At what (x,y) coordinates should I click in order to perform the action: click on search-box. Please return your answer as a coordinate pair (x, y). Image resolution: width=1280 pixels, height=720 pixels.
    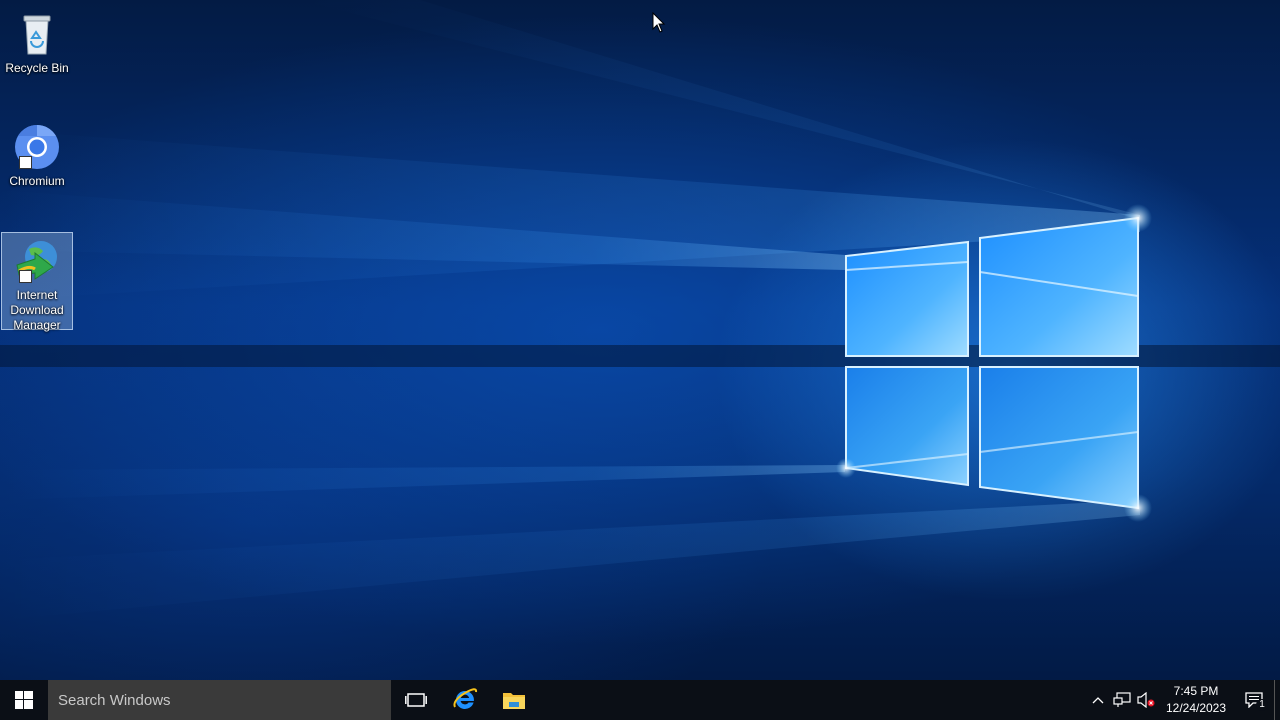
    Looking at the image, I should click on (219, 700).